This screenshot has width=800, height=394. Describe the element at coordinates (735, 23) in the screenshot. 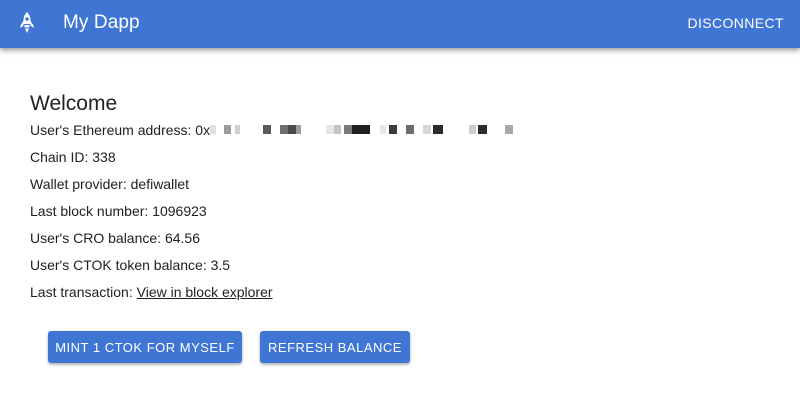

I see `disconnect-button: DISCONNECT` at that location.